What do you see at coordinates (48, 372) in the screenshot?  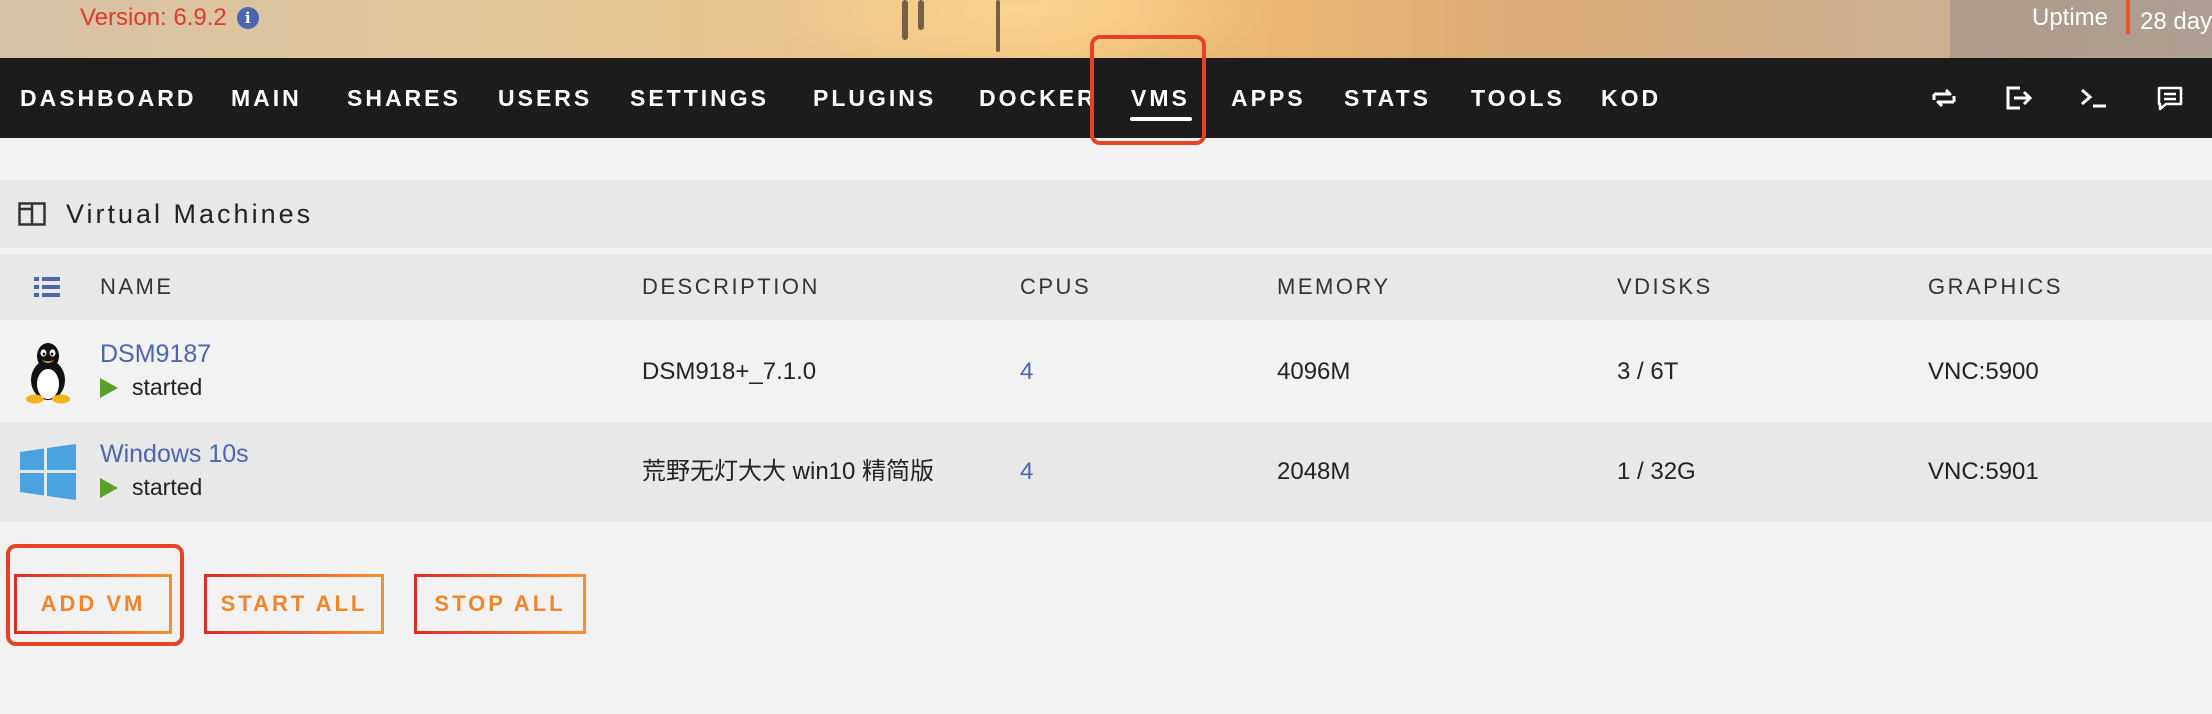 I see `linux-tux-icon` at bounding box center [48, 372].